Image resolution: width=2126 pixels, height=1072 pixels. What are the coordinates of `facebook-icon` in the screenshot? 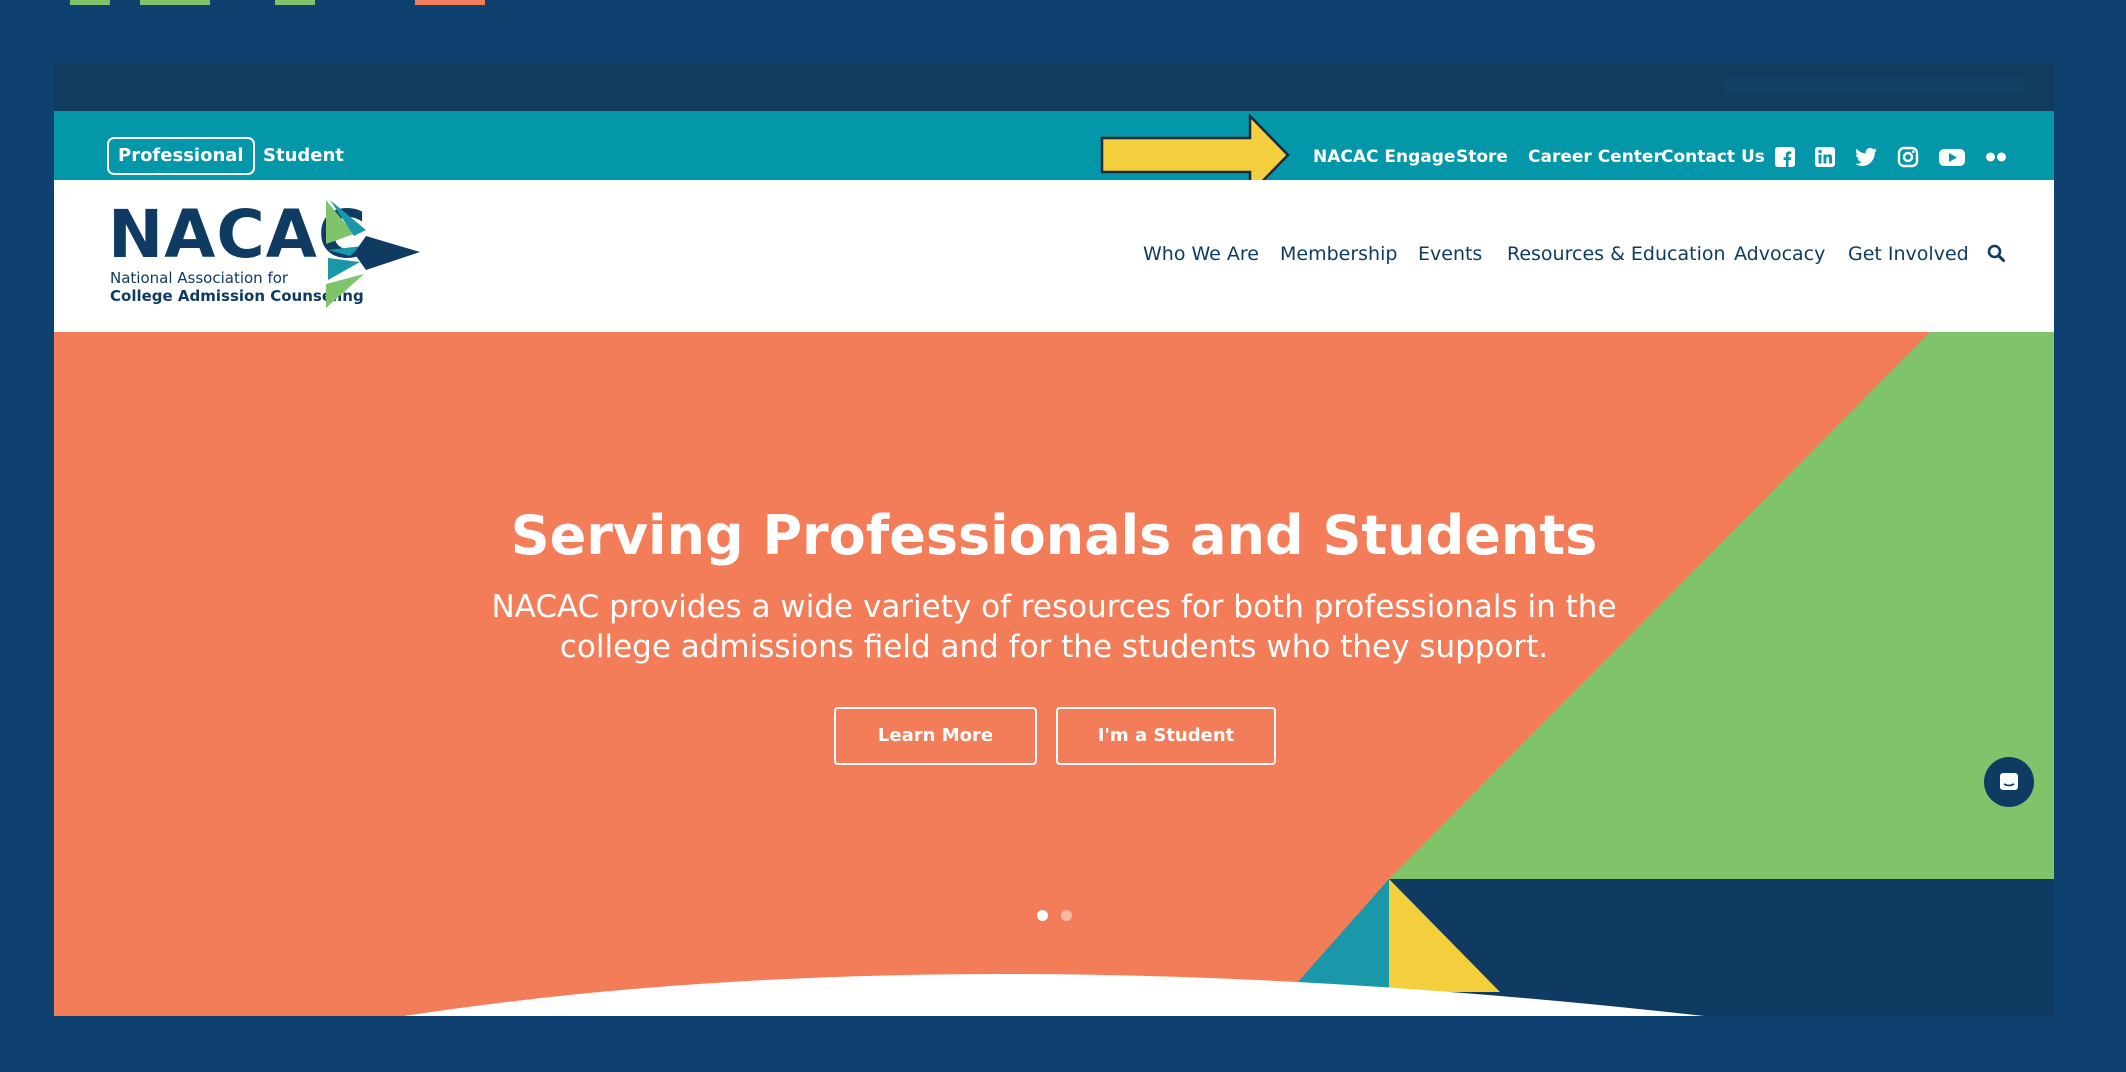 It's located at (1785, 157).